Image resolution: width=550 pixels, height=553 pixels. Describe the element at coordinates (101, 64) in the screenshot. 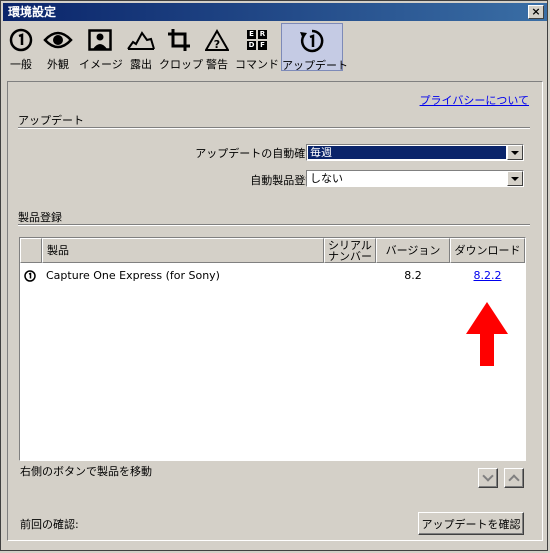

I see `tab-label: イメージ` at that location.